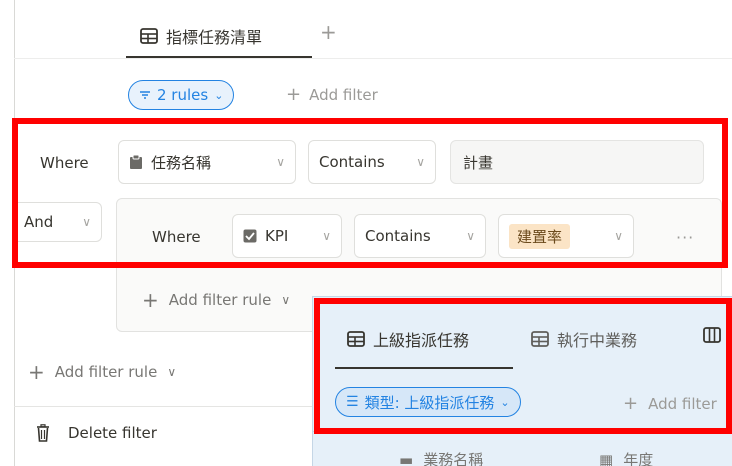 This screenshot has width=732, height=466. Describe the element at coordinates (149, 36) in the screenshot. I see `table-icon` at that location.